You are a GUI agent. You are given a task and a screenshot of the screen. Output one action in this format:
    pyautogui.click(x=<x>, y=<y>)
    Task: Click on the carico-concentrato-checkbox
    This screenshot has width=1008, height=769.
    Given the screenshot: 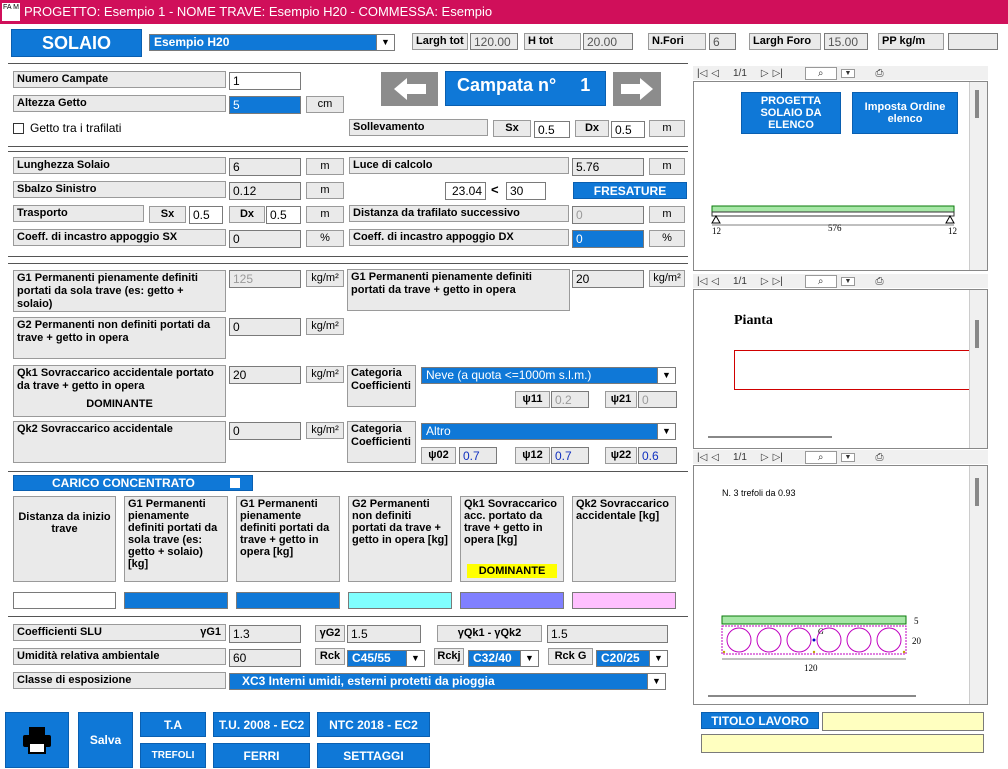 What is the action you would take?
    pyautogui.click(x=235, y=483)
    